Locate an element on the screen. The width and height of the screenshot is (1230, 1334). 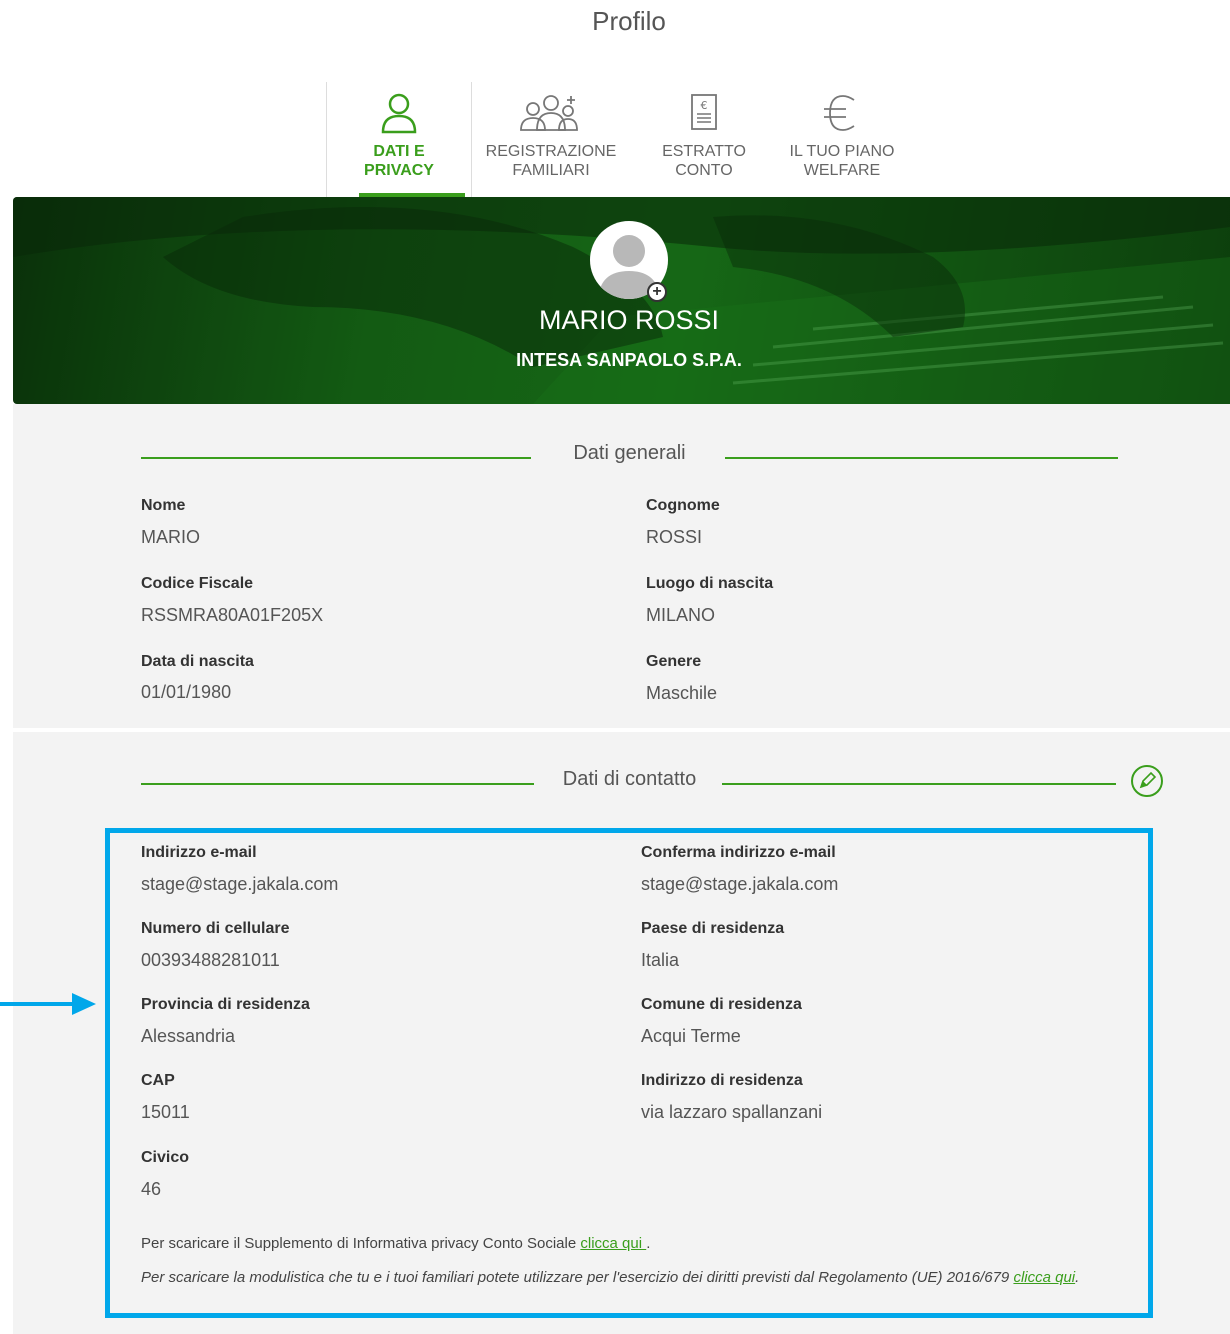
statement-icon: € is located at coordinates (704, 112).